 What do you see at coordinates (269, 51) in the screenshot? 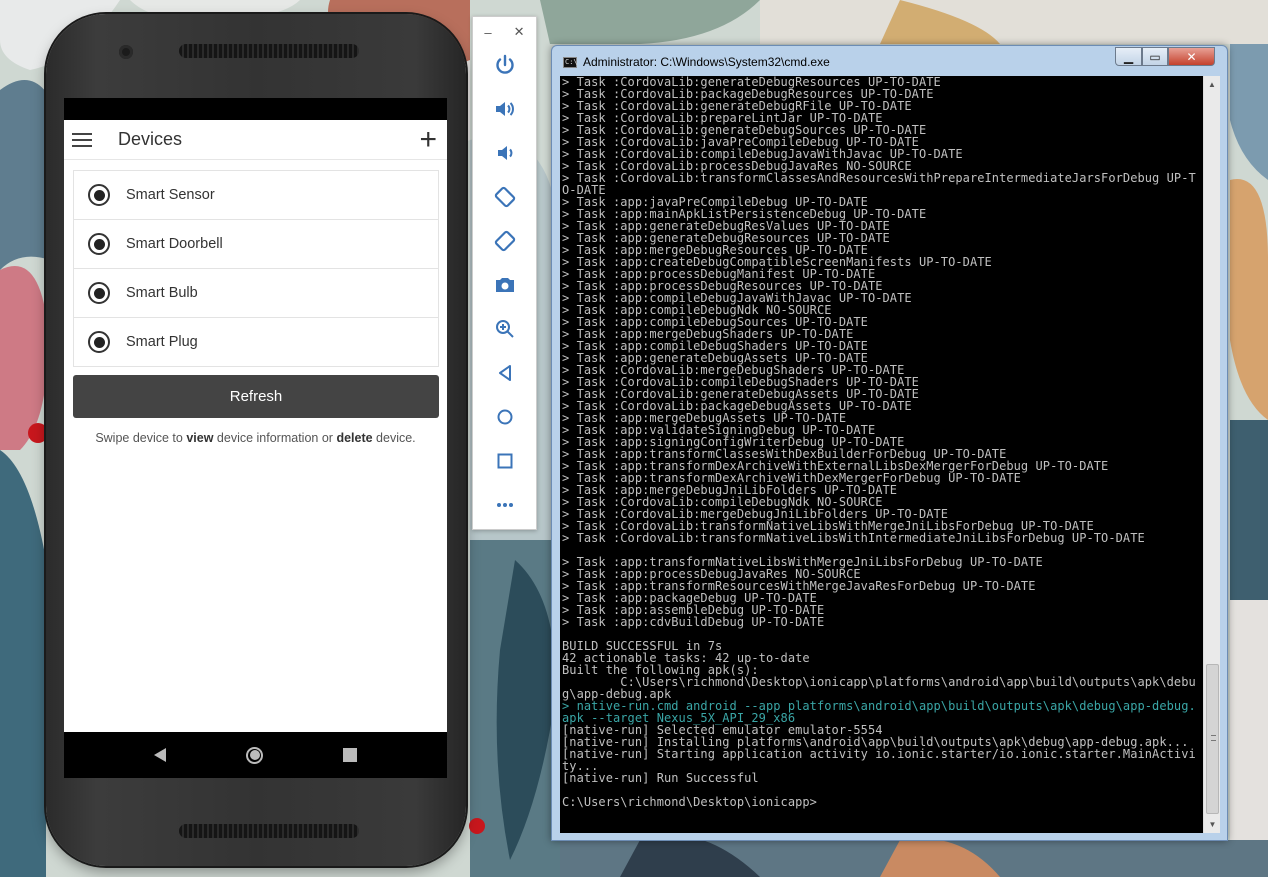
I see `earpiece-speaker` at bounding box center [269, 51].